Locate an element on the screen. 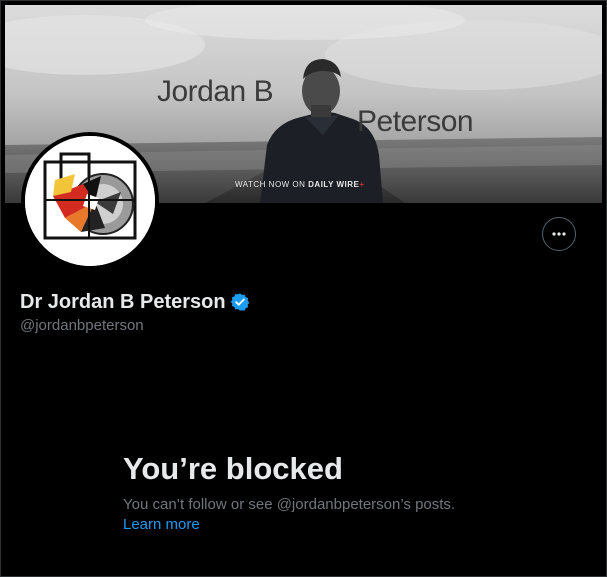 This screenshot has height=577, width=607. banner-watch-brand: DAILY WIRE is located at coordinates (334, 184).